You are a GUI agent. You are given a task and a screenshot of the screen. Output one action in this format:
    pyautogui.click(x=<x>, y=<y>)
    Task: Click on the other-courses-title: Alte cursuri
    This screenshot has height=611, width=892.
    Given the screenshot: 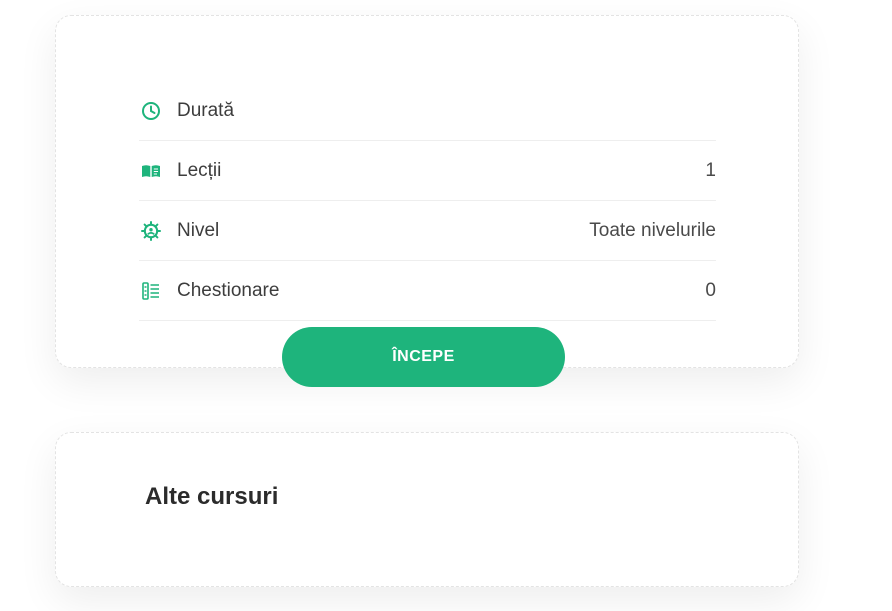 What is the action you would take?
    pyautogui.click(x=212, y=496)
    